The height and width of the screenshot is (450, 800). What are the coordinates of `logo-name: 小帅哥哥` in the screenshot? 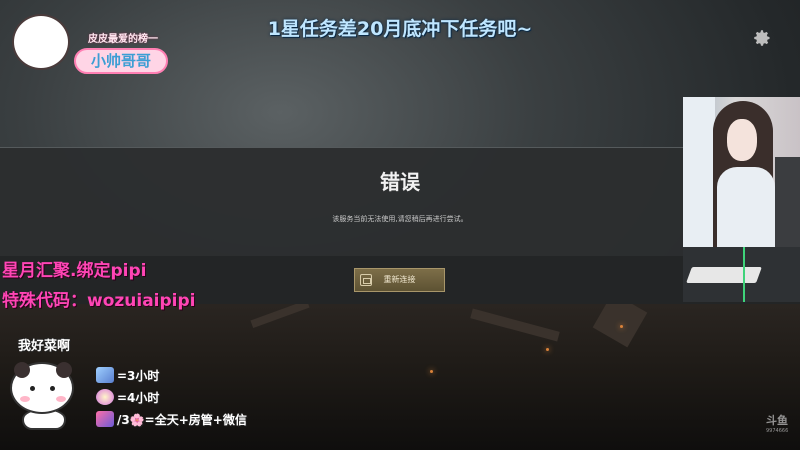 It's located at (121, 61).